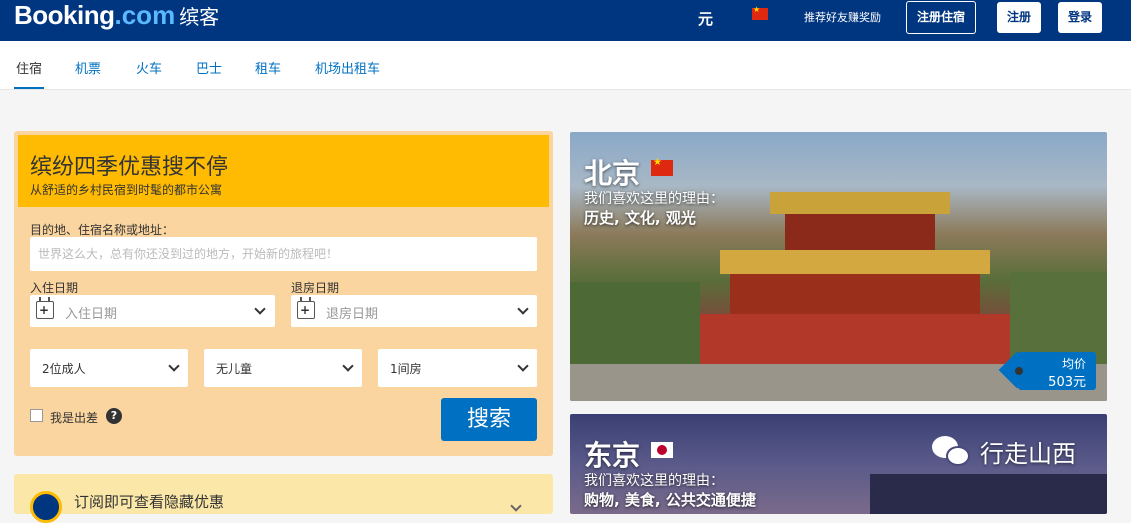  What do you see at coordinates (126, 190) in the screenshot?
I see `search-subtitle: 从舒适的乡村民宿到时髦的都市公寓` at bounding box center [126, 190].